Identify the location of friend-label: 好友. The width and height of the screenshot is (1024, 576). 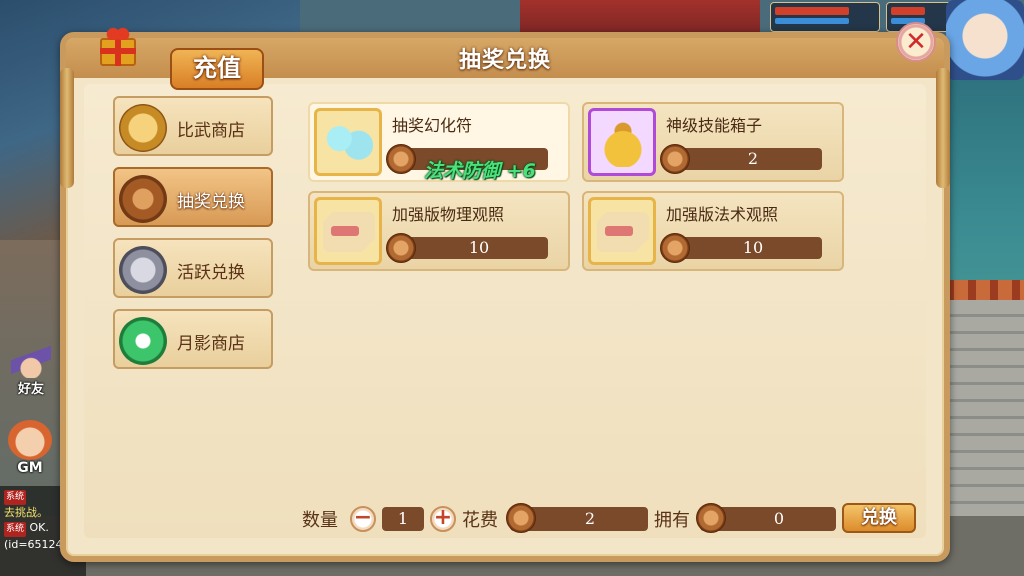
(30, 389).